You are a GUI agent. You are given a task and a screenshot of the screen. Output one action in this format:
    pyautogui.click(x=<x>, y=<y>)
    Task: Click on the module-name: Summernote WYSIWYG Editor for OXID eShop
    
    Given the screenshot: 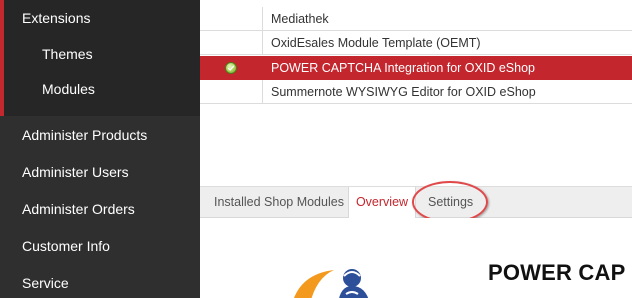 What is the action you would take?
    pyautogui.click(x=403, y=91)
    